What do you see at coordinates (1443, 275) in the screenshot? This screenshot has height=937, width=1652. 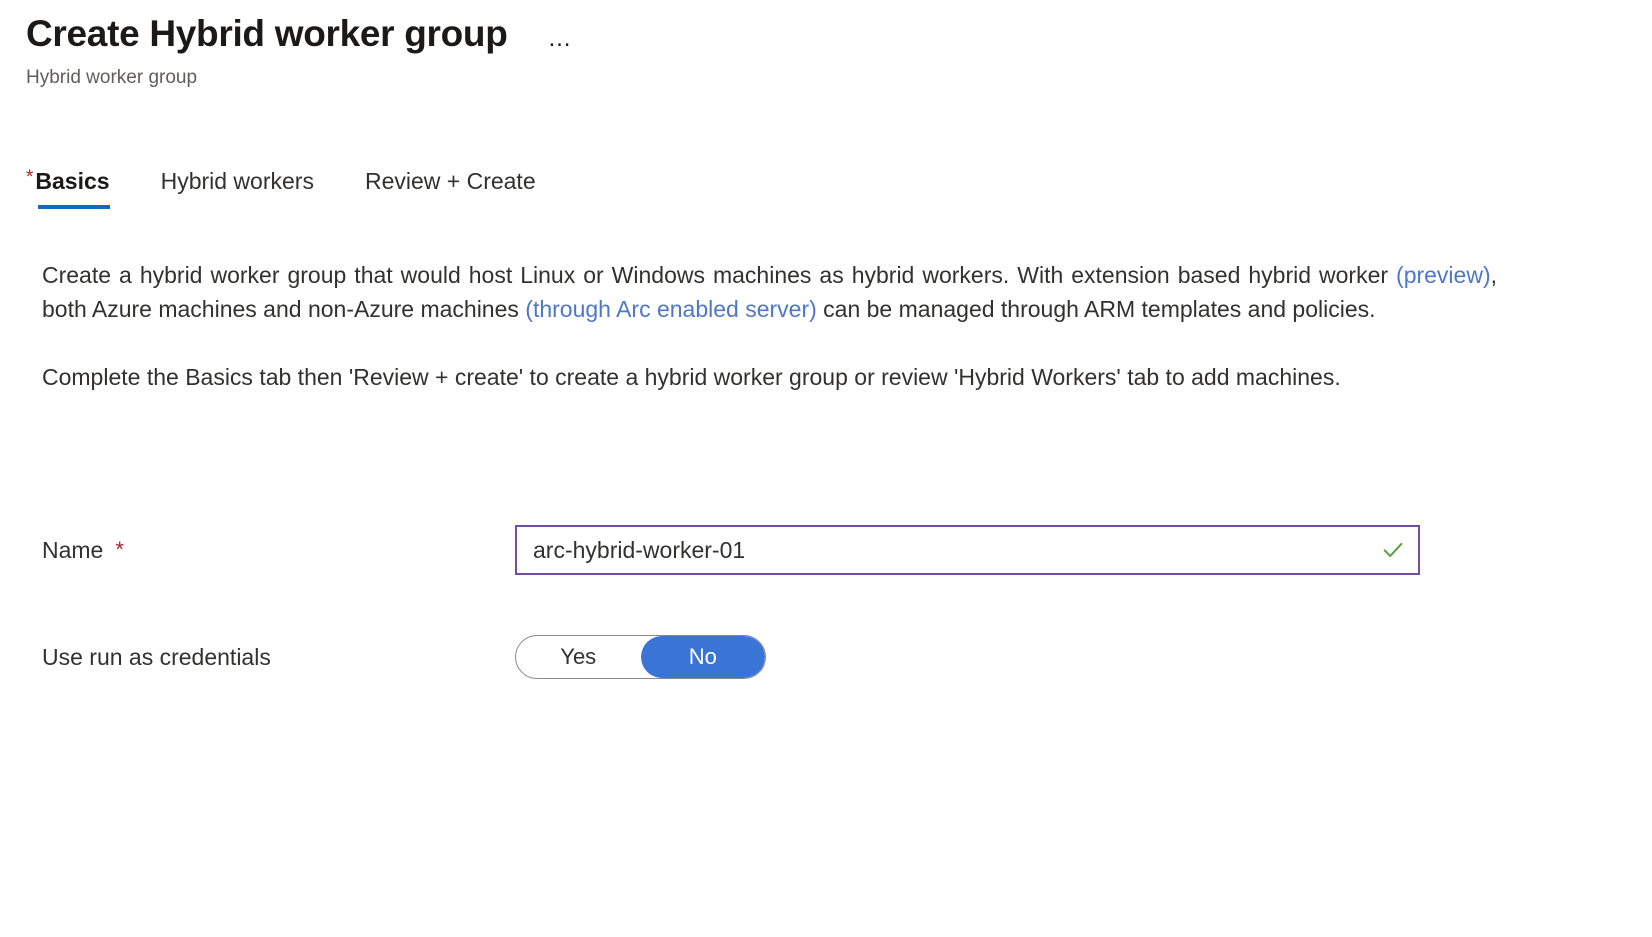 I see `preview-link: (preview)` at bounding box center [1443, 275].